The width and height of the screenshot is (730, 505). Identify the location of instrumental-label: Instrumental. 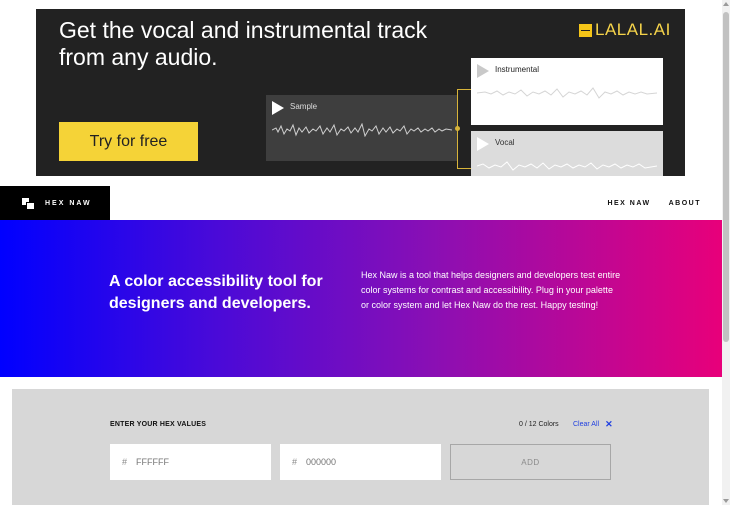
(517, 69).